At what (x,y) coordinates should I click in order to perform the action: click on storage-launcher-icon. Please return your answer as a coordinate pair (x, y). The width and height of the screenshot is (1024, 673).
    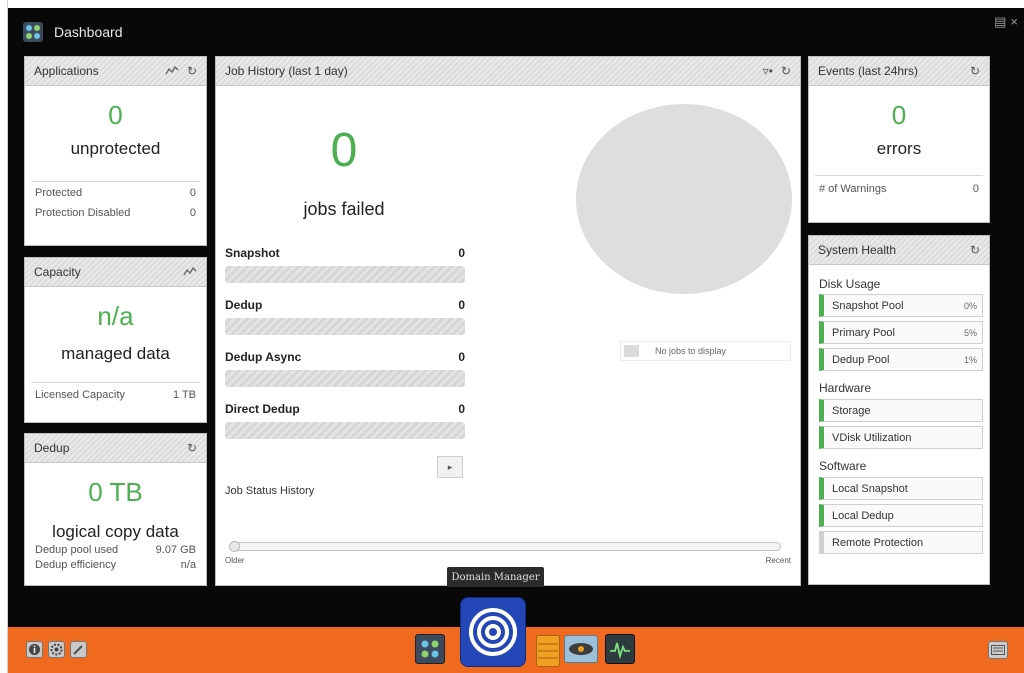
    Looking at the image, I should click on (548, 651).